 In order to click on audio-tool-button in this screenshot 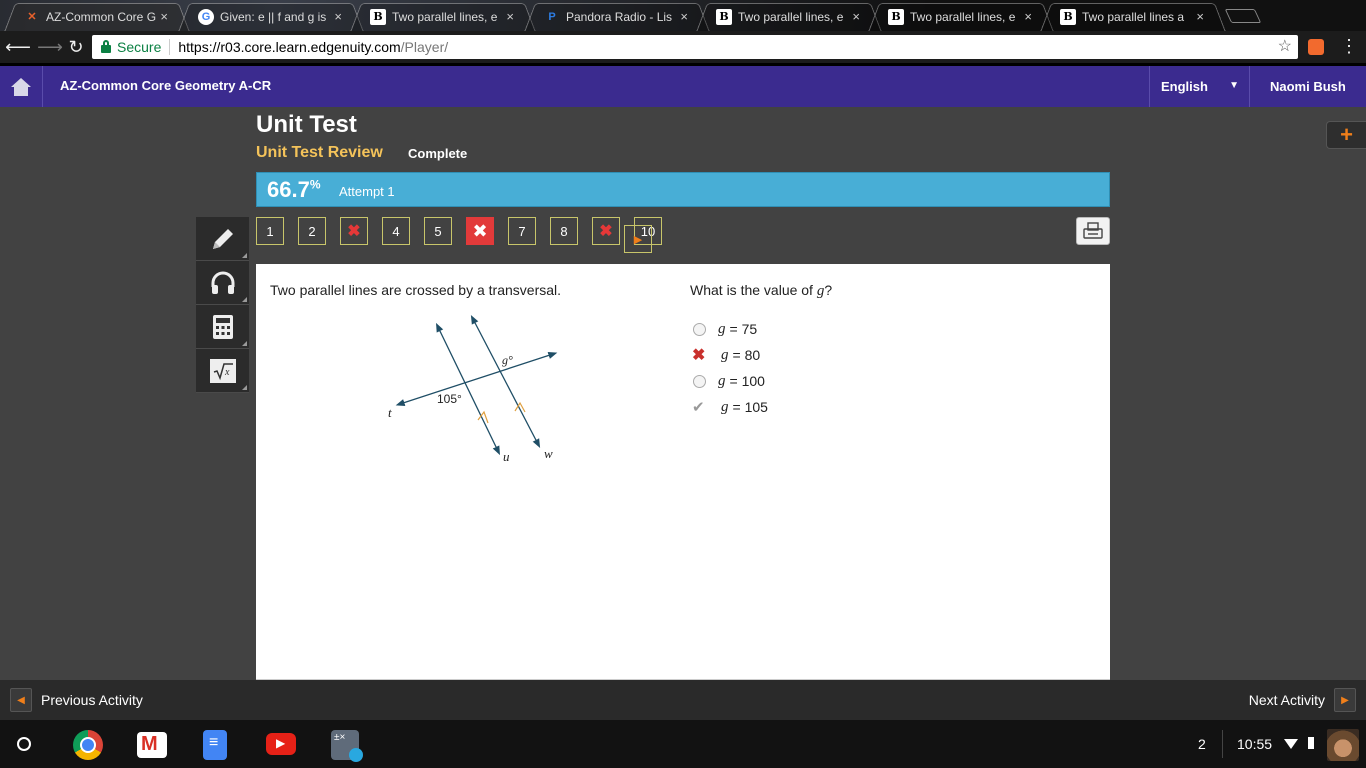, I will do `click(222, 283)`.